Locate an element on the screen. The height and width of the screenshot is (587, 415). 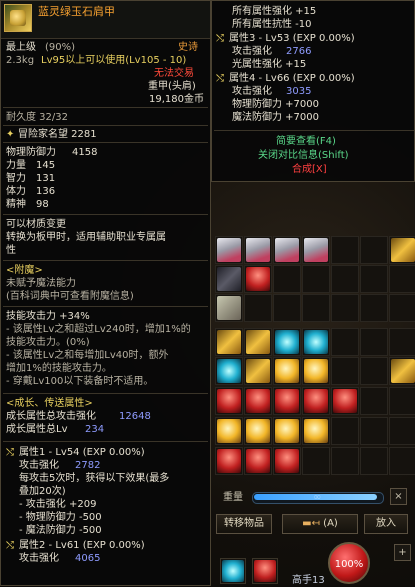
attr4-magic-def: 魔法防御力 +7000 is located at coordinates (276, 117).